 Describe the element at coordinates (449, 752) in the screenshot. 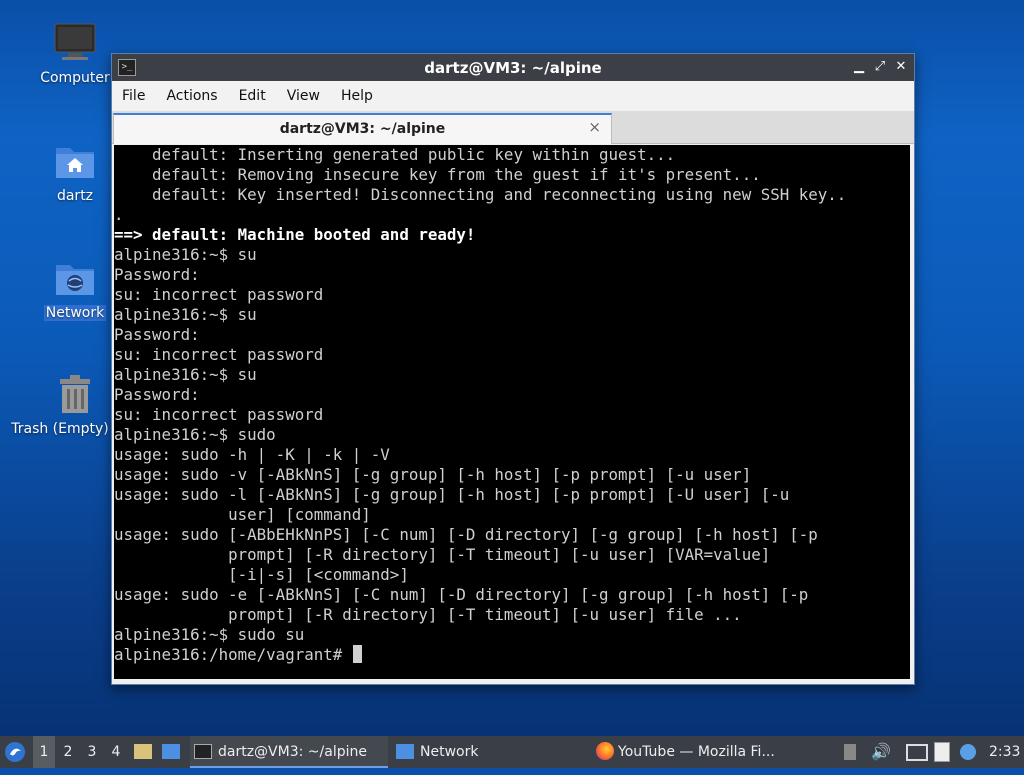

I see `task-label: Network` at that location.